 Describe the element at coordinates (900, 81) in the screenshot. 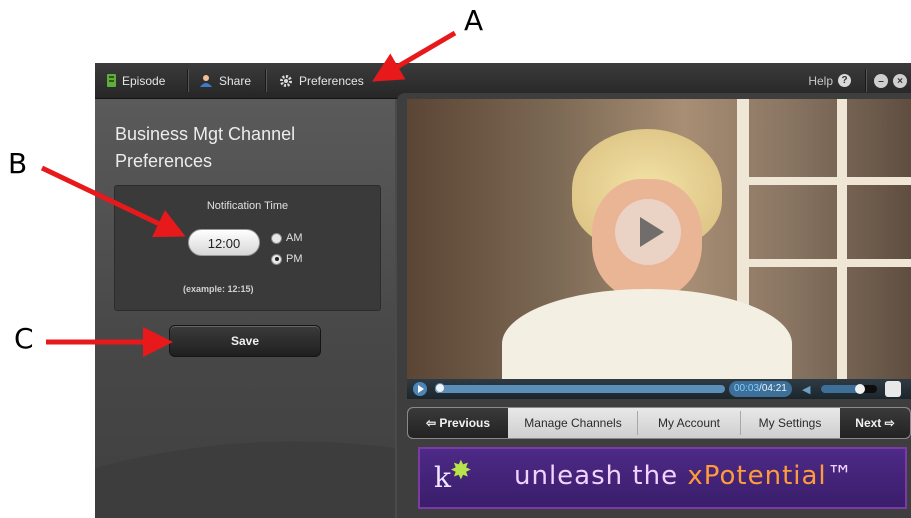

I see `close-icon: ×` at that location.